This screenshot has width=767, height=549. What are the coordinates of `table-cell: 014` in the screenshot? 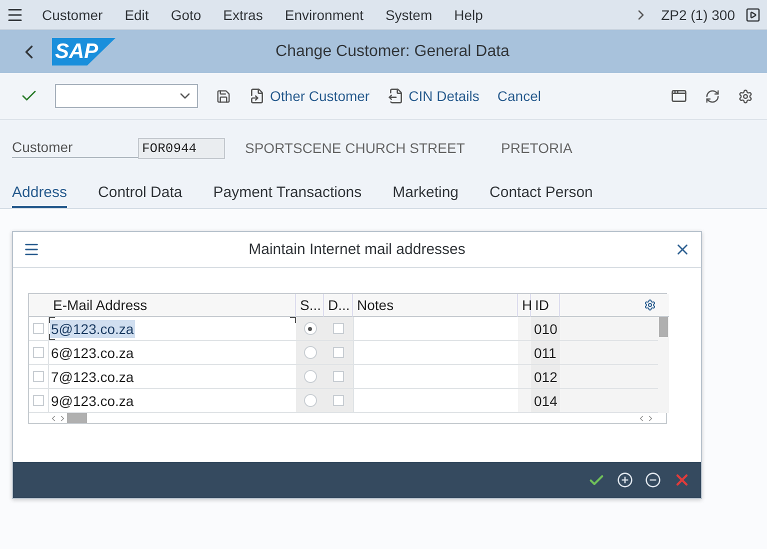 It's located at (545, 401).